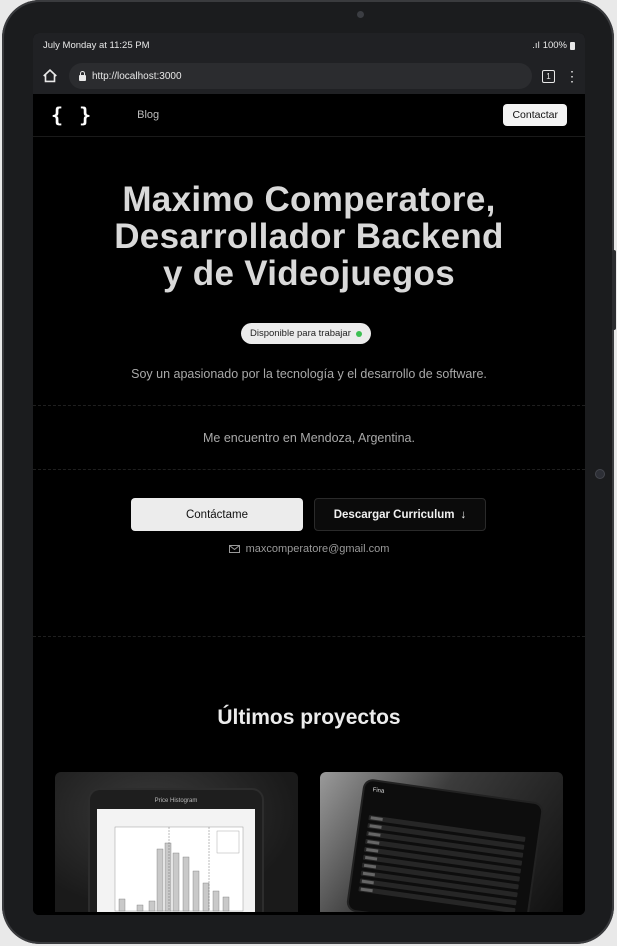 The image size is (617, 946). I want to click on volume-button, so click(614, 290).